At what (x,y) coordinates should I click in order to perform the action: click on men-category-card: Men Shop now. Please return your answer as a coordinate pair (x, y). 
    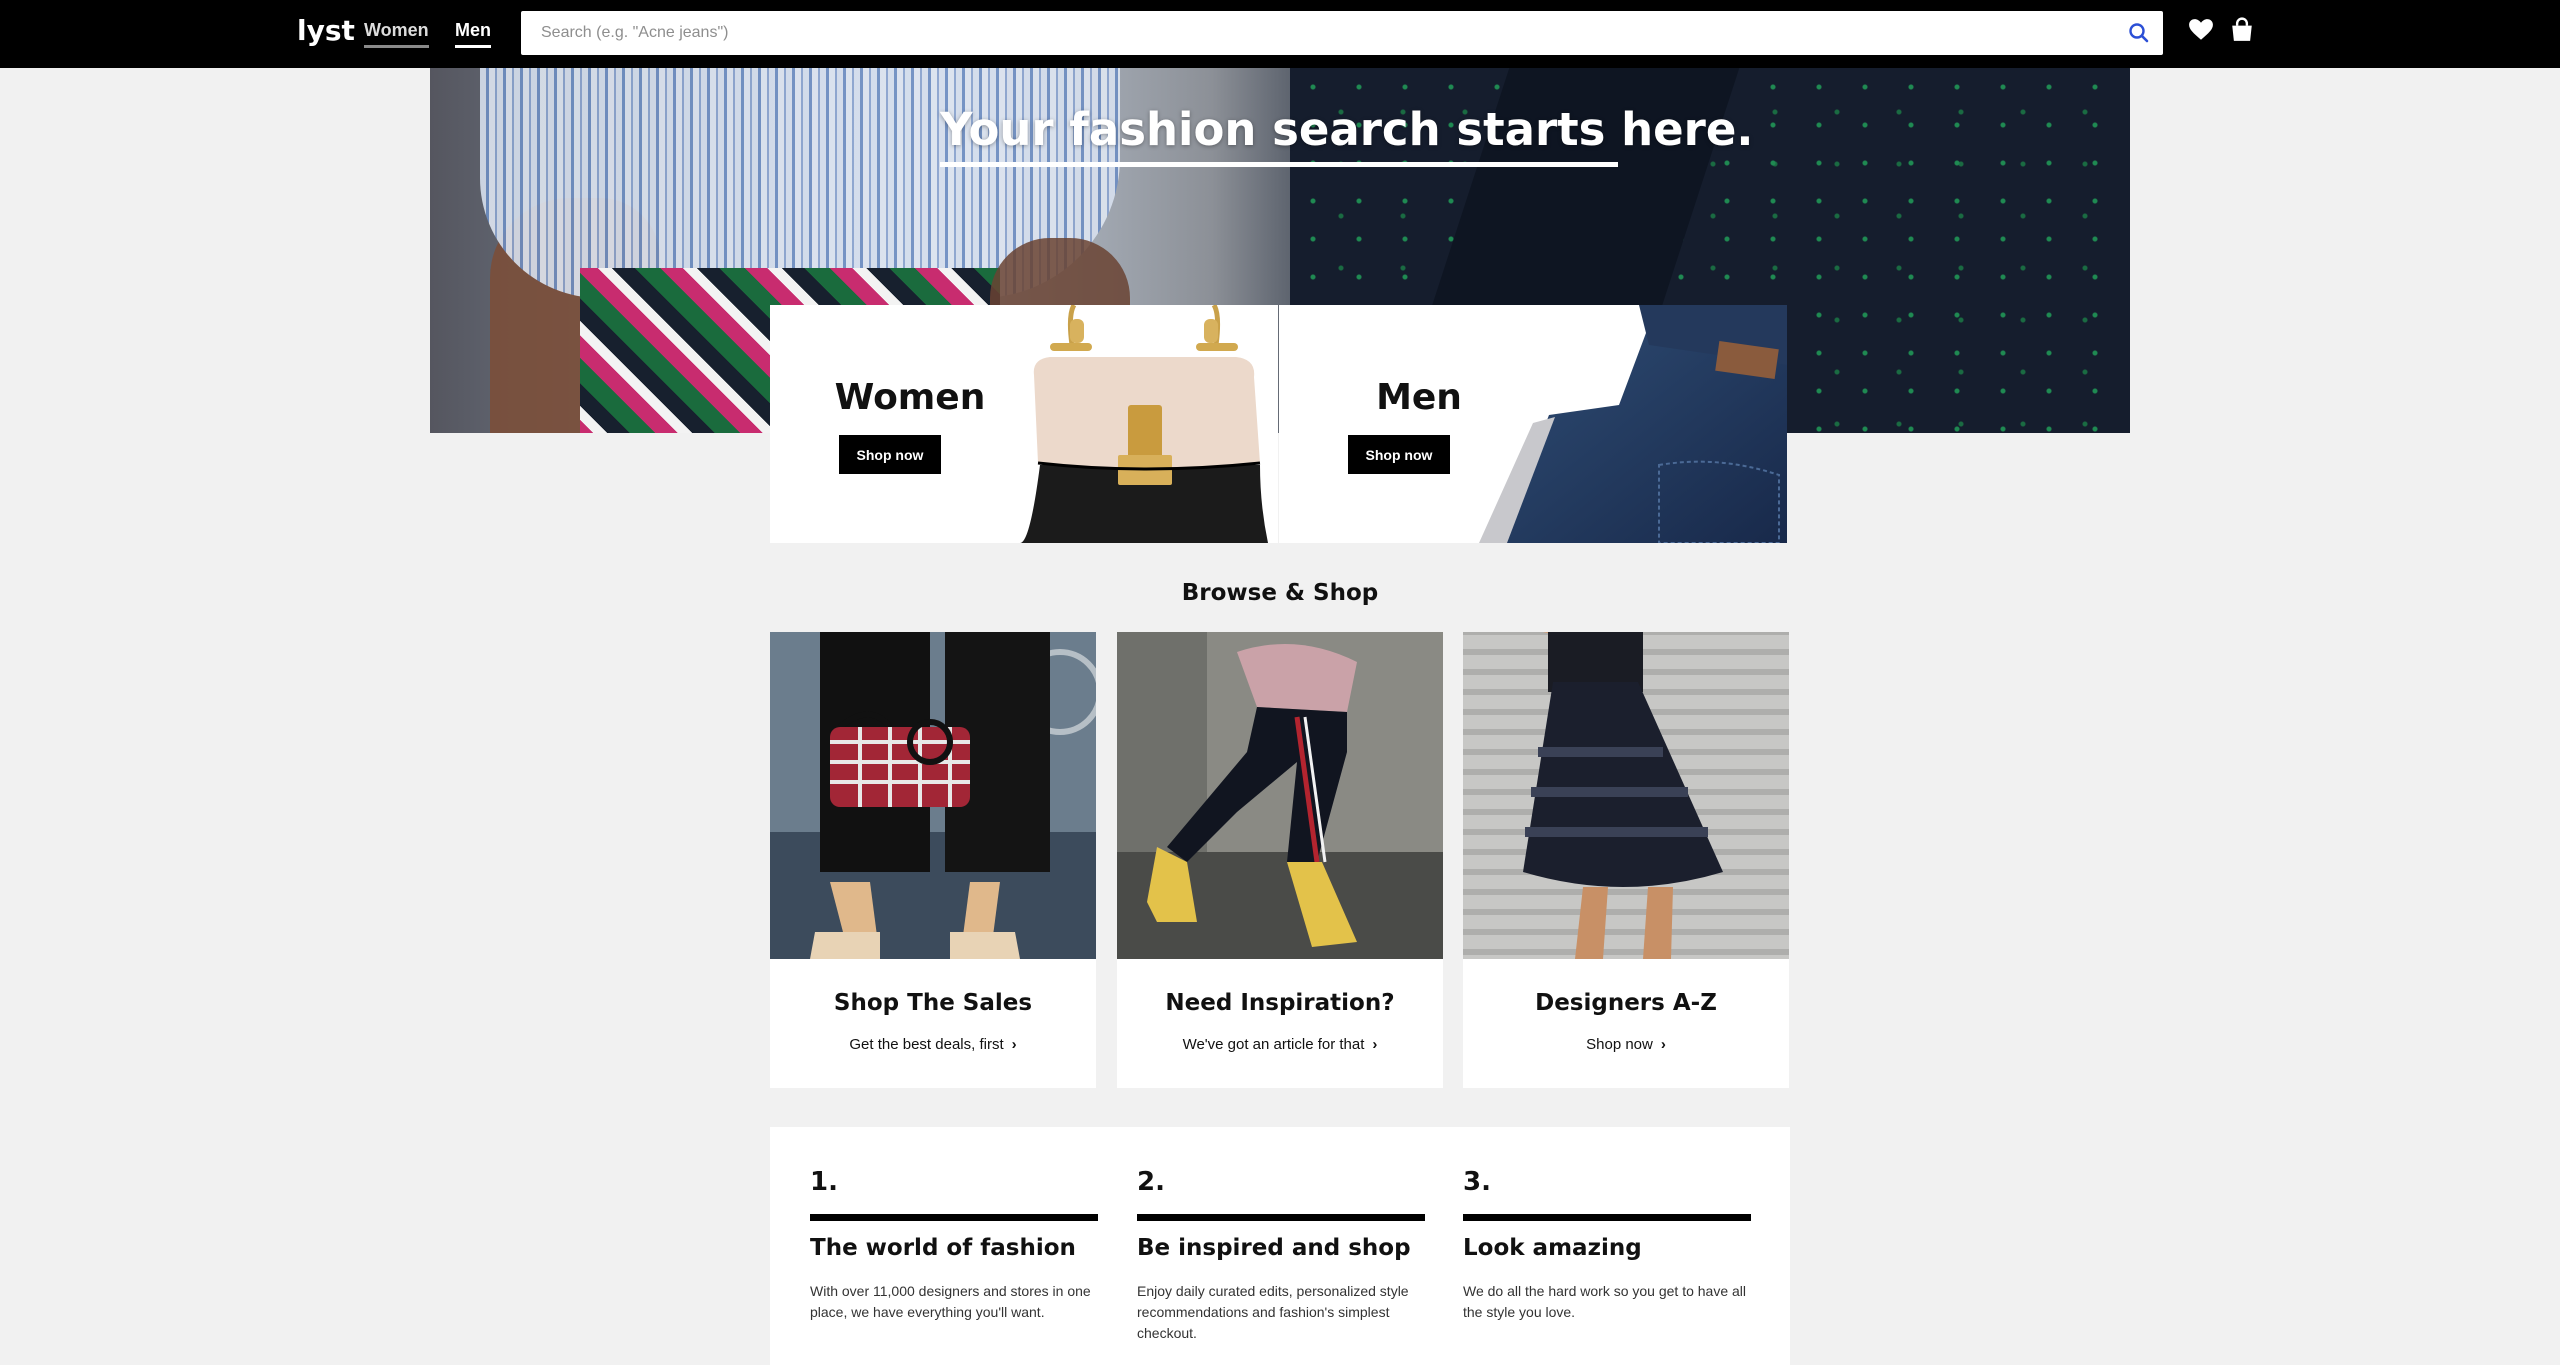
    Looking at the image, I should click on (1533, 424).